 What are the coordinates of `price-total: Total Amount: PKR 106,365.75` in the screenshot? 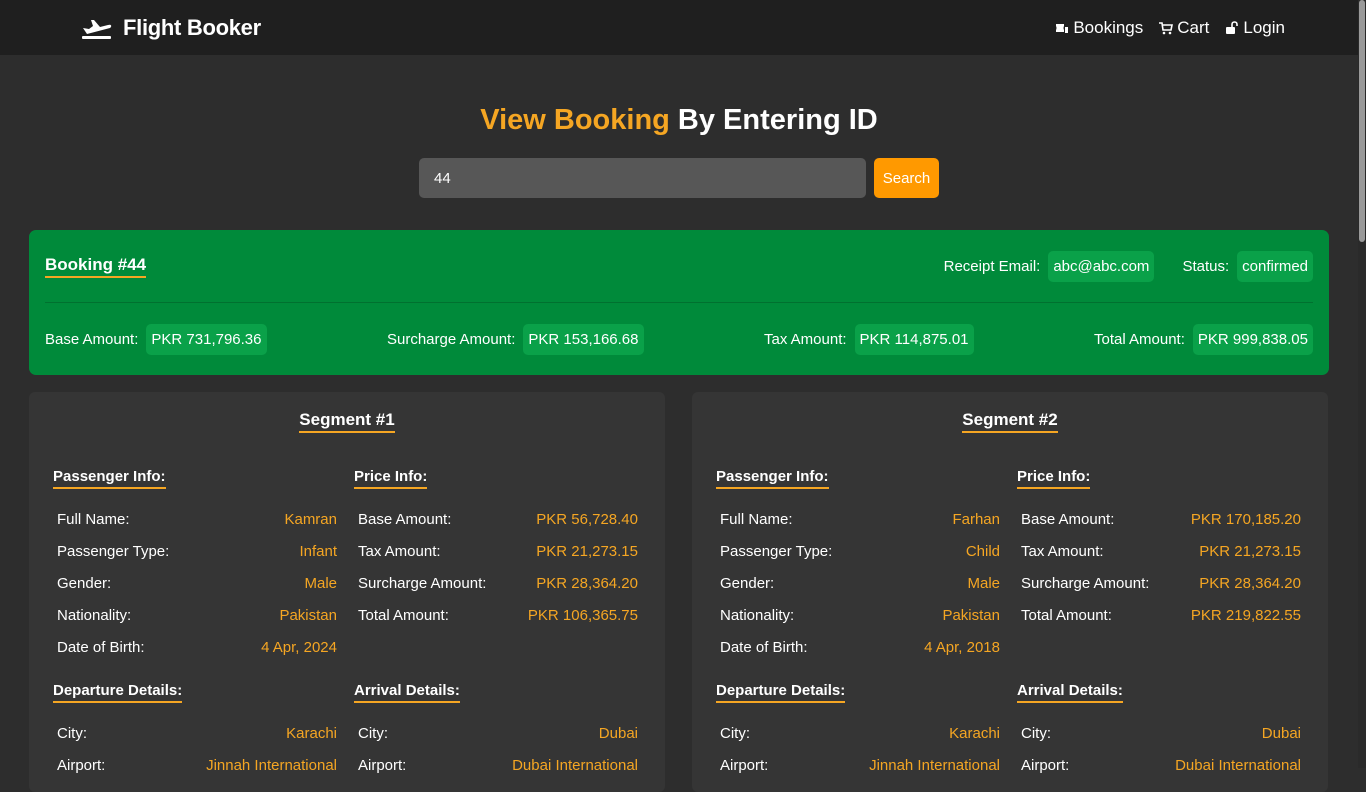 It's located at (496, 615).